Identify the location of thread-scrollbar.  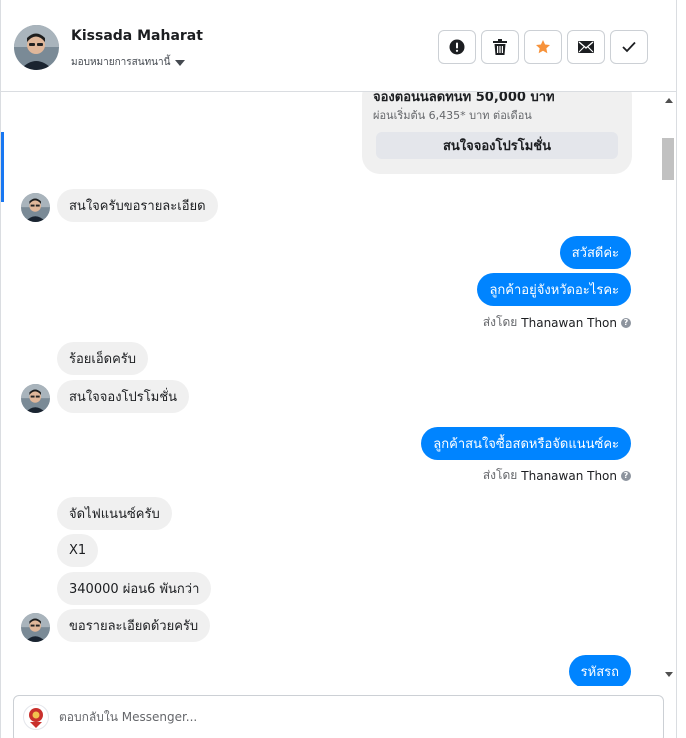
(668, 389).